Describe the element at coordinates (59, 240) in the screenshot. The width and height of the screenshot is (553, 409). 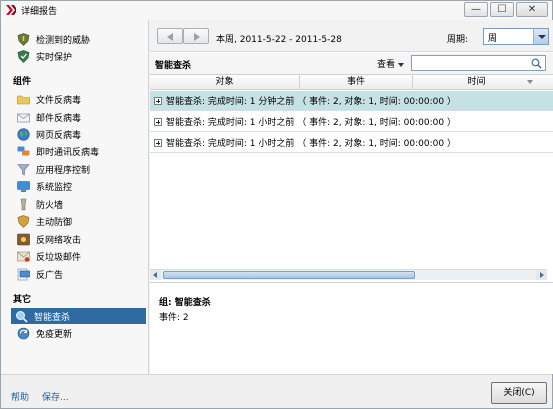
I see `sidebar-item-label: 反网络攻击` at that location.